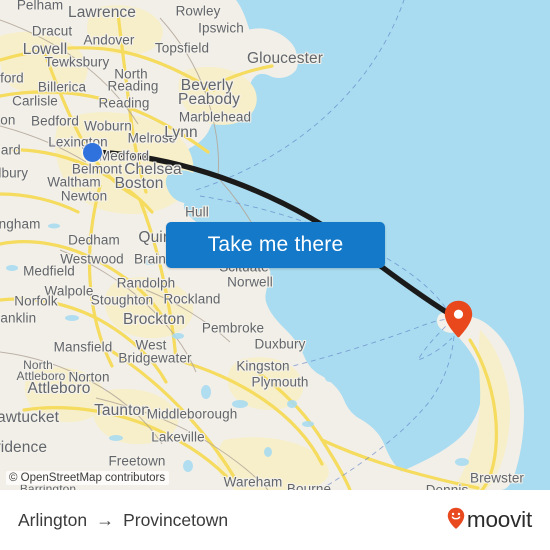 Image resolution: width=550 pixels, height=550 pixels. I want to click on take-me-there-button: Take me there, so click(275, 245).